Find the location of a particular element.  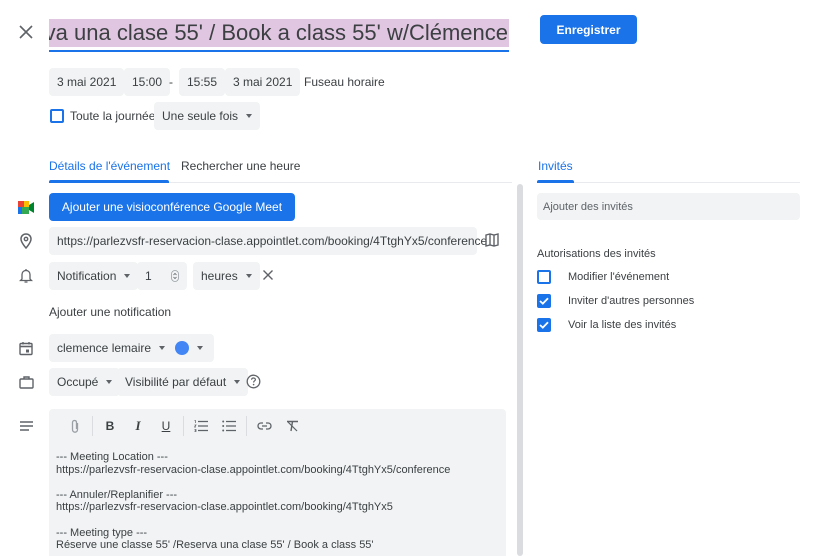

notification-type-value: Notification is located at coordinates (87, 276).